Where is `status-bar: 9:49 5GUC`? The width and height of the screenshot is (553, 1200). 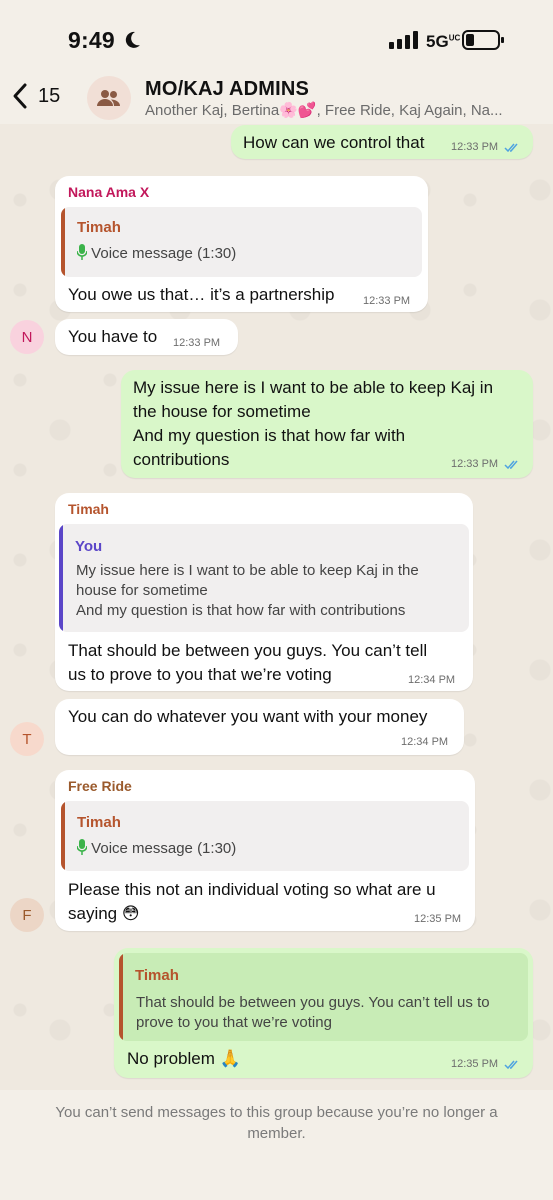 status-bar: 9:49 5GUC is located at coordinates (276, 36).